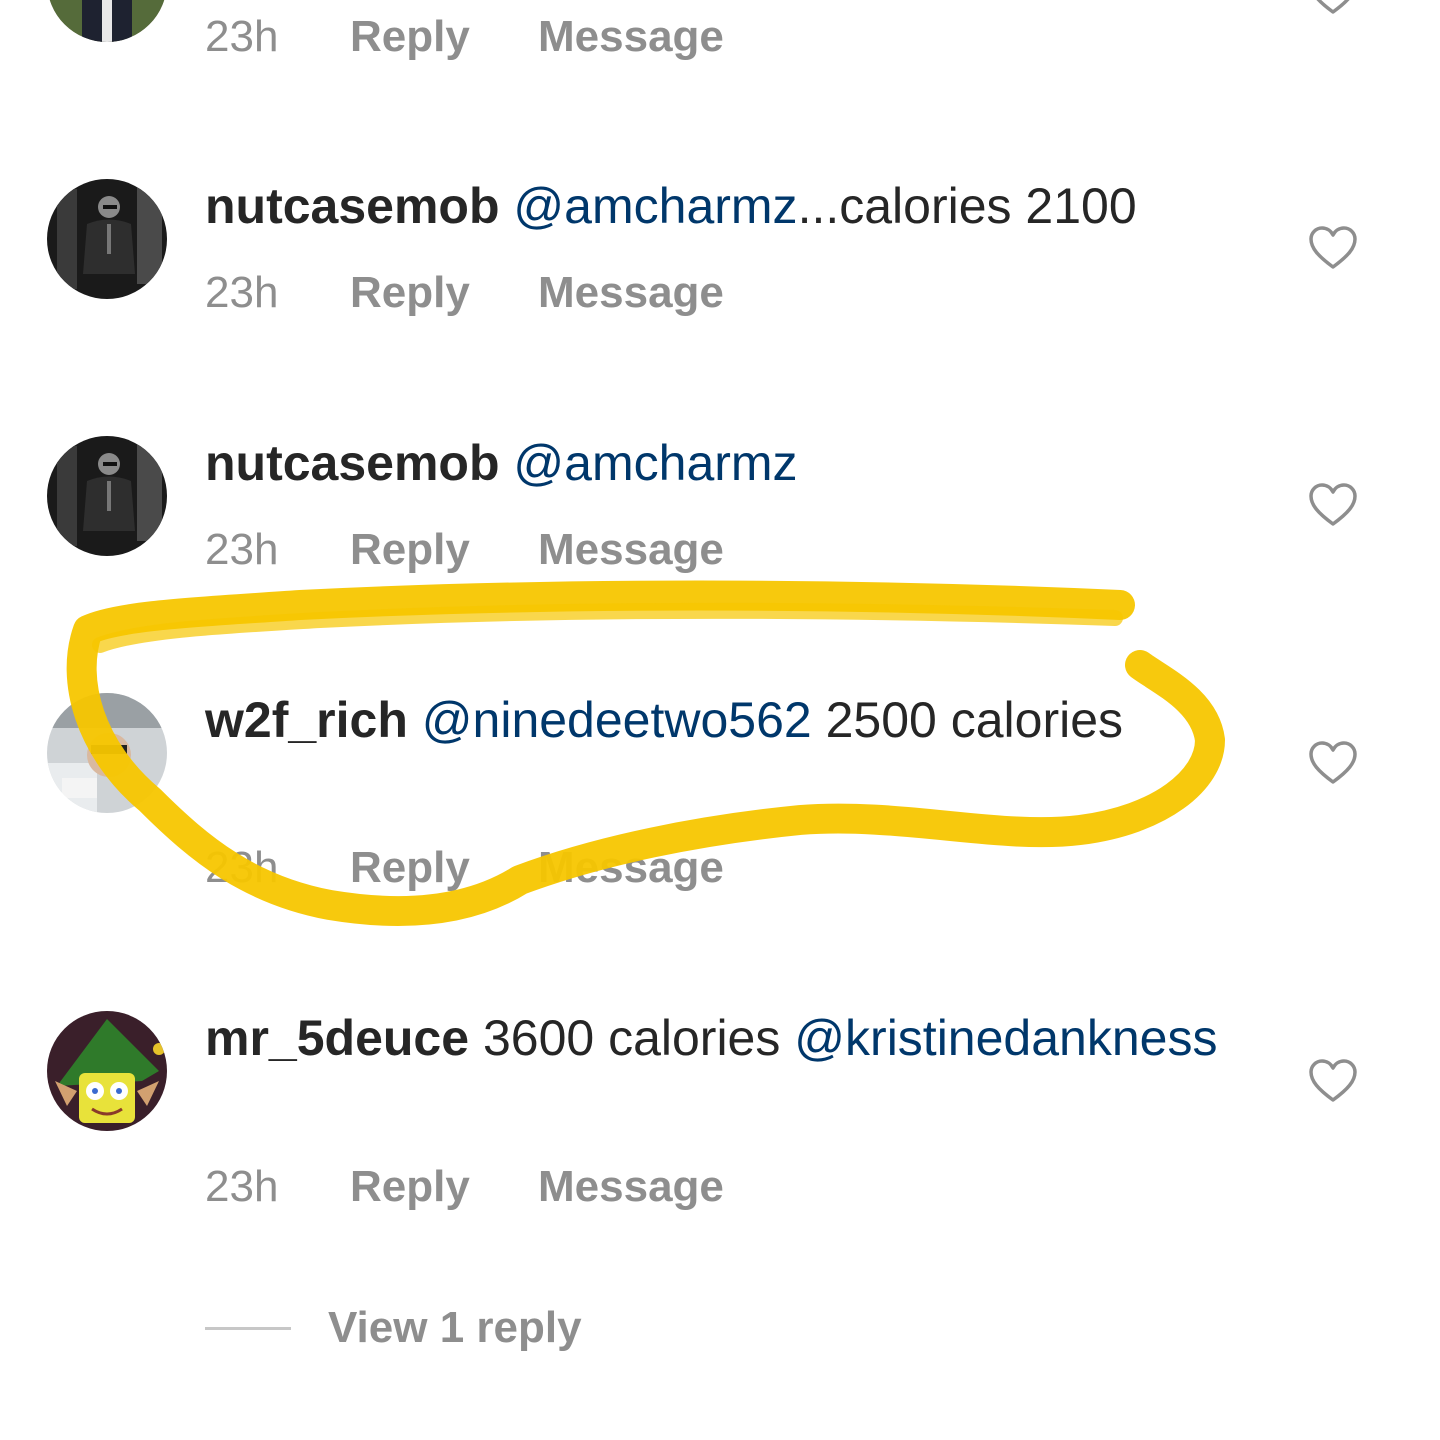 This screenshot has height=1440, width=1440. What do you see at coordinates (248, 1328) in the screenshot?
I see `divider-line` at bounding box center [248, 1328].